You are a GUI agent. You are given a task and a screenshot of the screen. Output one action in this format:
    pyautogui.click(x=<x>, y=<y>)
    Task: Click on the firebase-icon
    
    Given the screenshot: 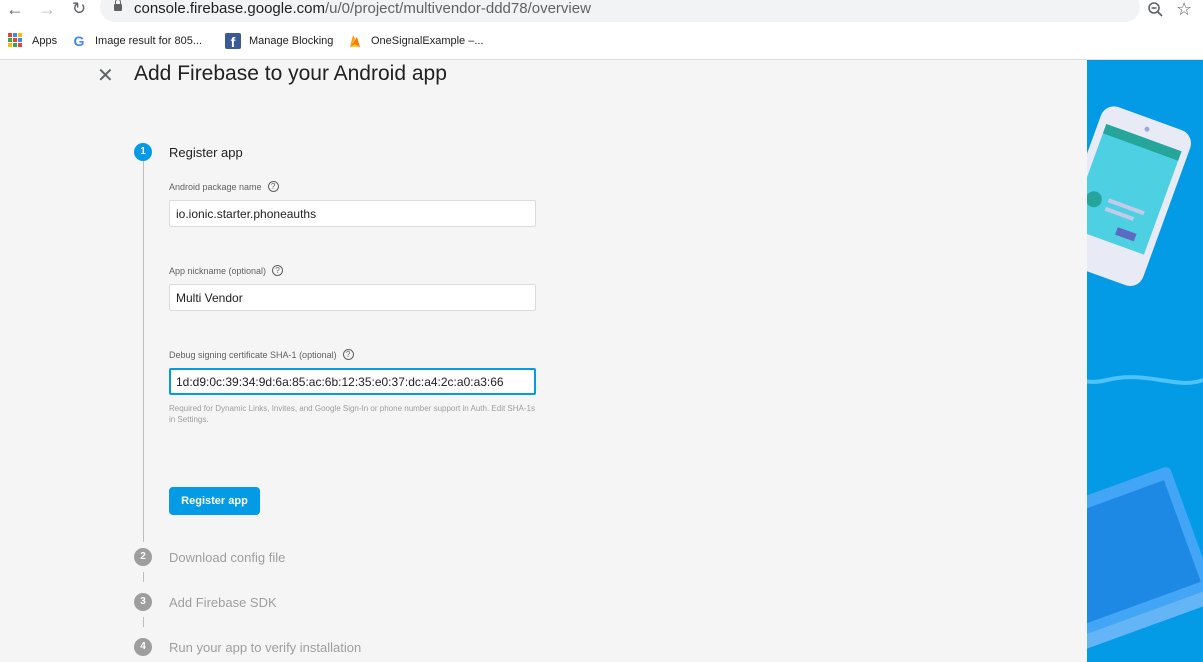 What is the action you would take?
    pyautogui.click(x=355, y=41)
    